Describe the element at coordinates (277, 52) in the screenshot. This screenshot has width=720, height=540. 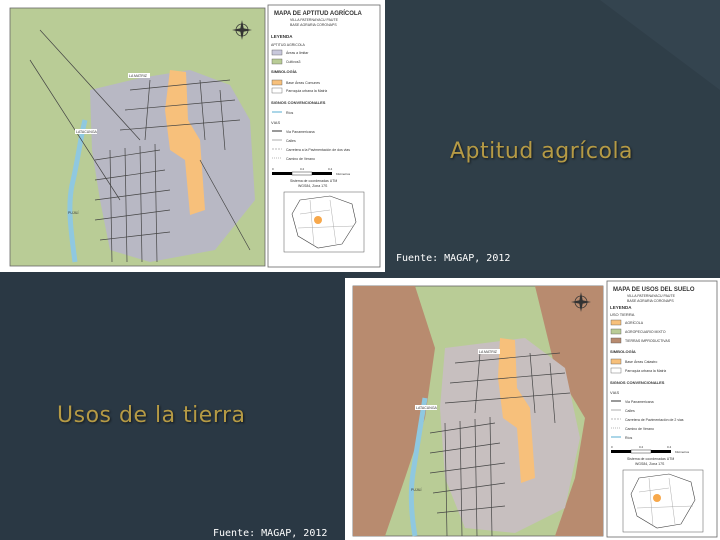
I see `legend-swatch-gray` at that location.